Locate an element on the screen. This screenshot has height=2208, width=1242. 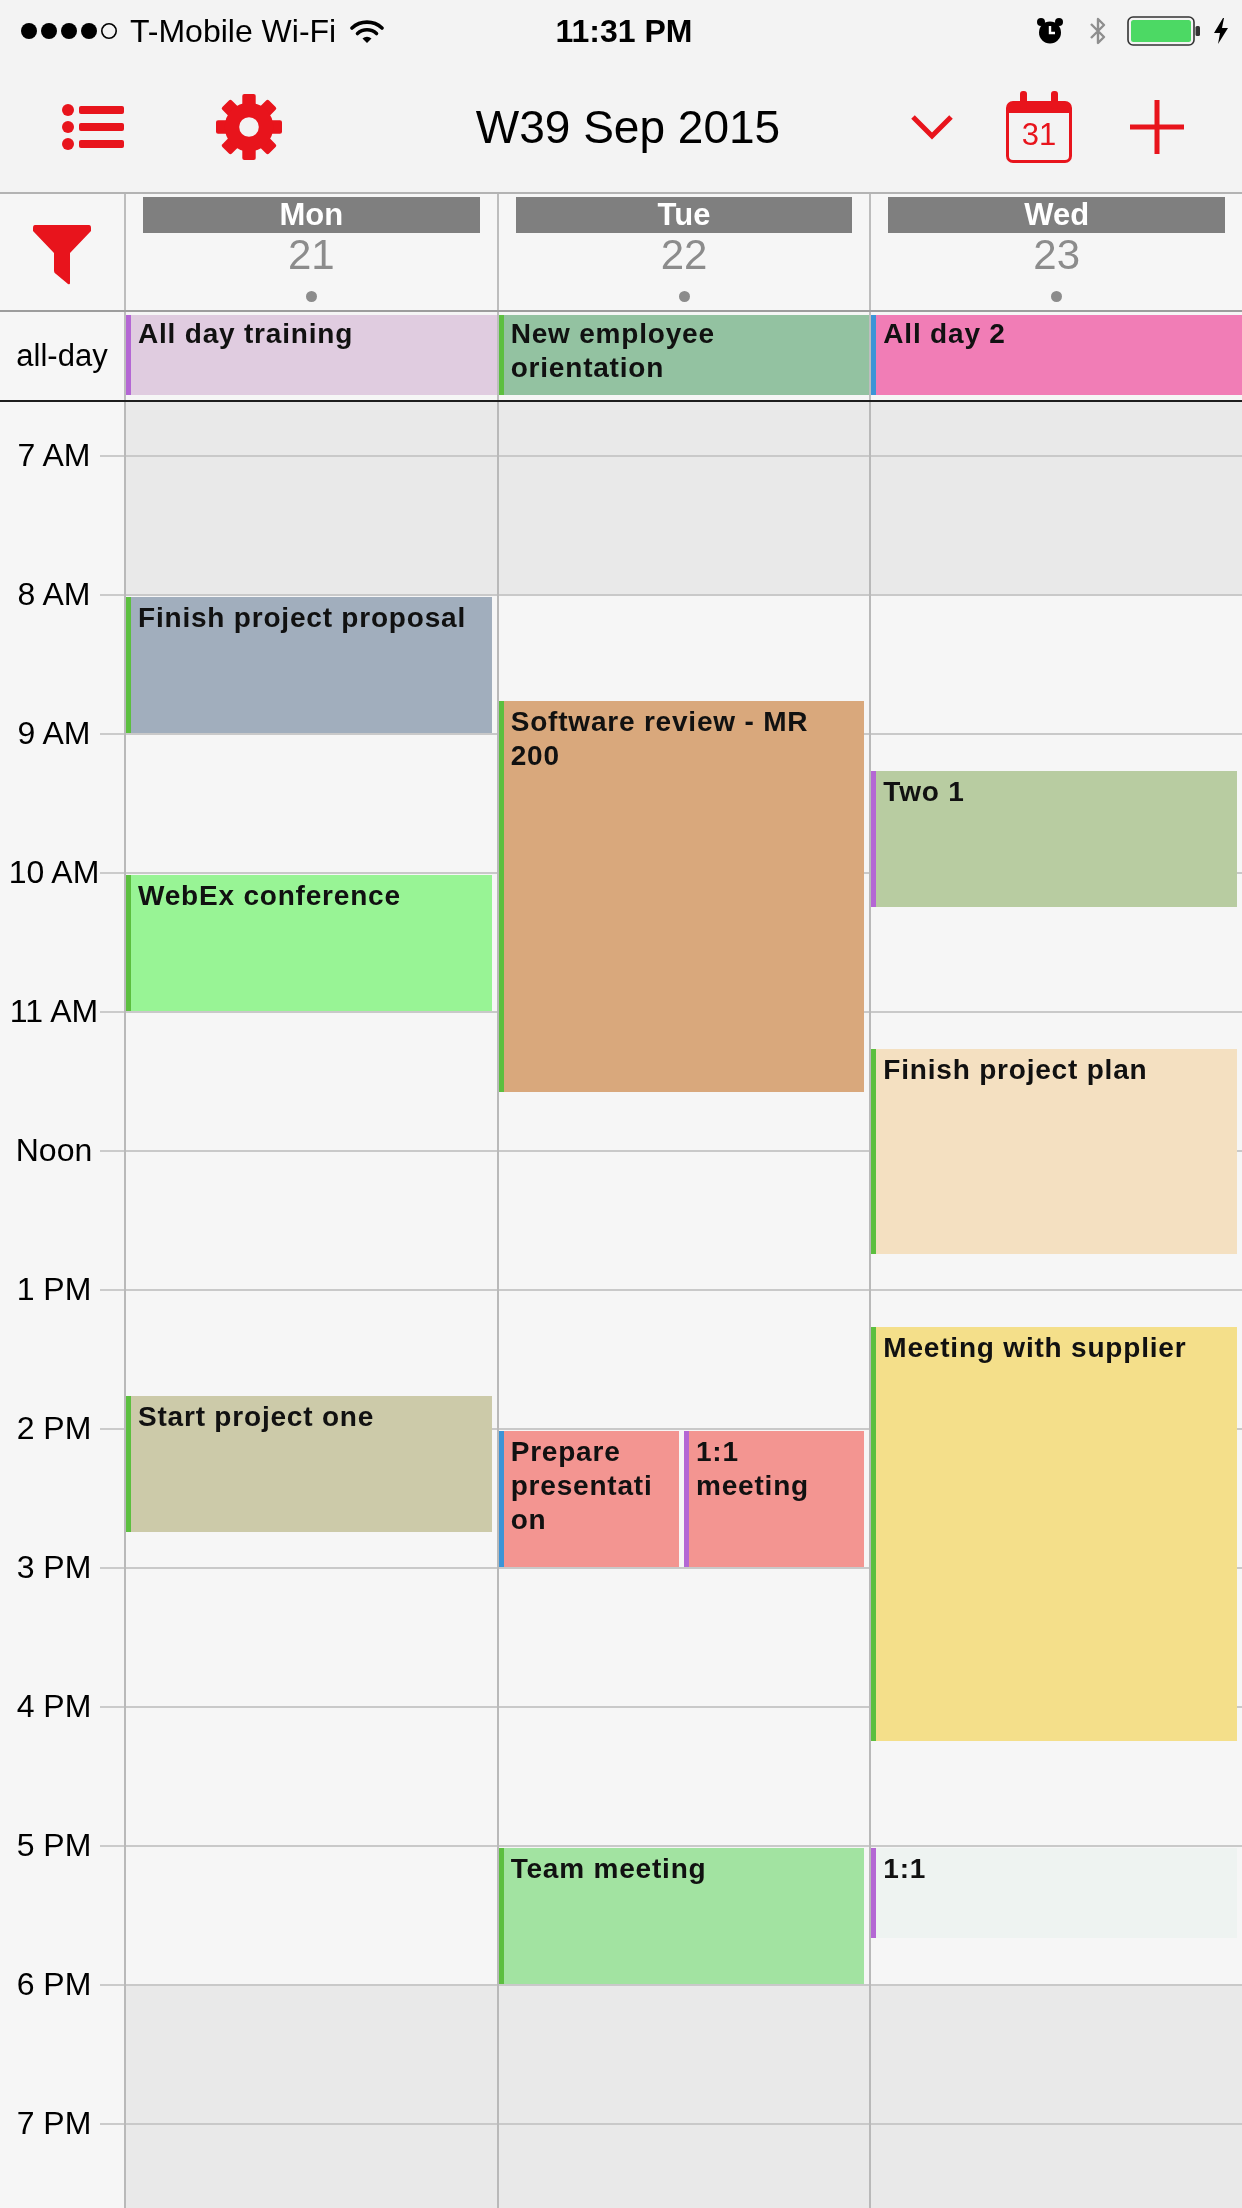
day-name: Wed is located at coordinates (1056, 215).